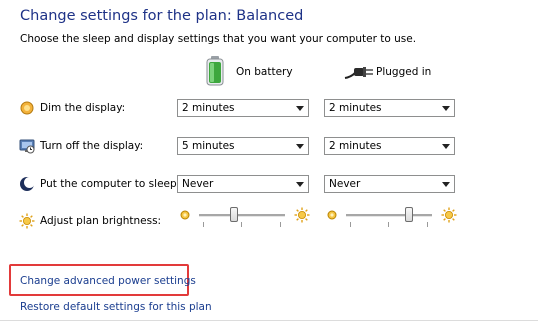  Describe the element at coordinates (389, 108) in the screenshot. I see `dim-display-plugged-select: 2 minutes` at that location.